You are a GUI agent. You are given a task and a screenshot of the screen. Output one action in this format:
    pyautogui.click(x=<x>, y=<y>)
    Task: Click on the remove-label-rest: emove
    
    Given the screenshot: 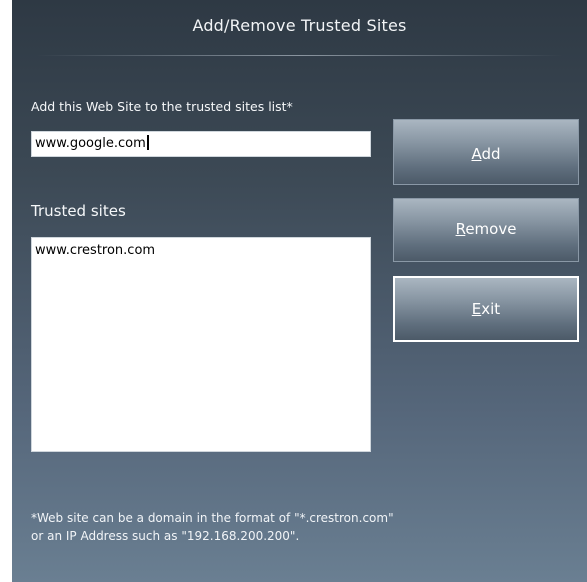 What is the action you would take?
    pyautogui.click(x=491, y=229)
    